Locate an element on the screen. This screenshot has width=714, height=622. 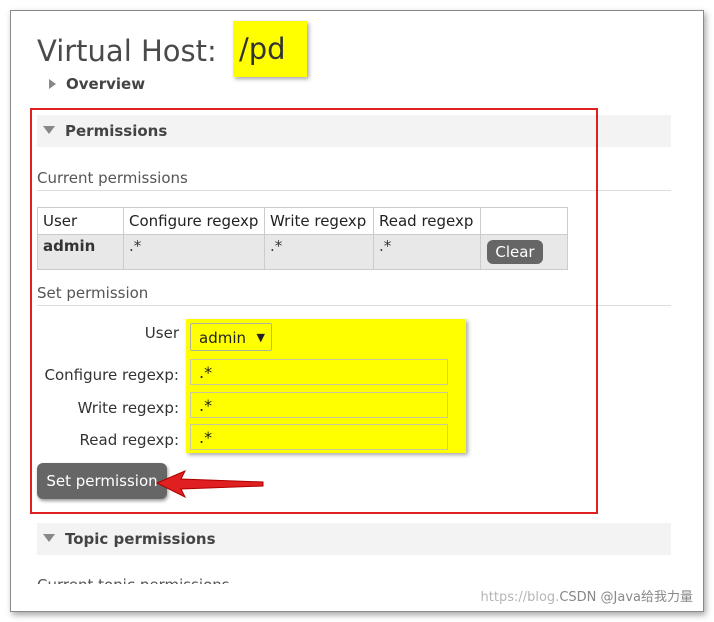
watermark-main: CSDN @Java给我力量 is located at coordinates (626, 597).